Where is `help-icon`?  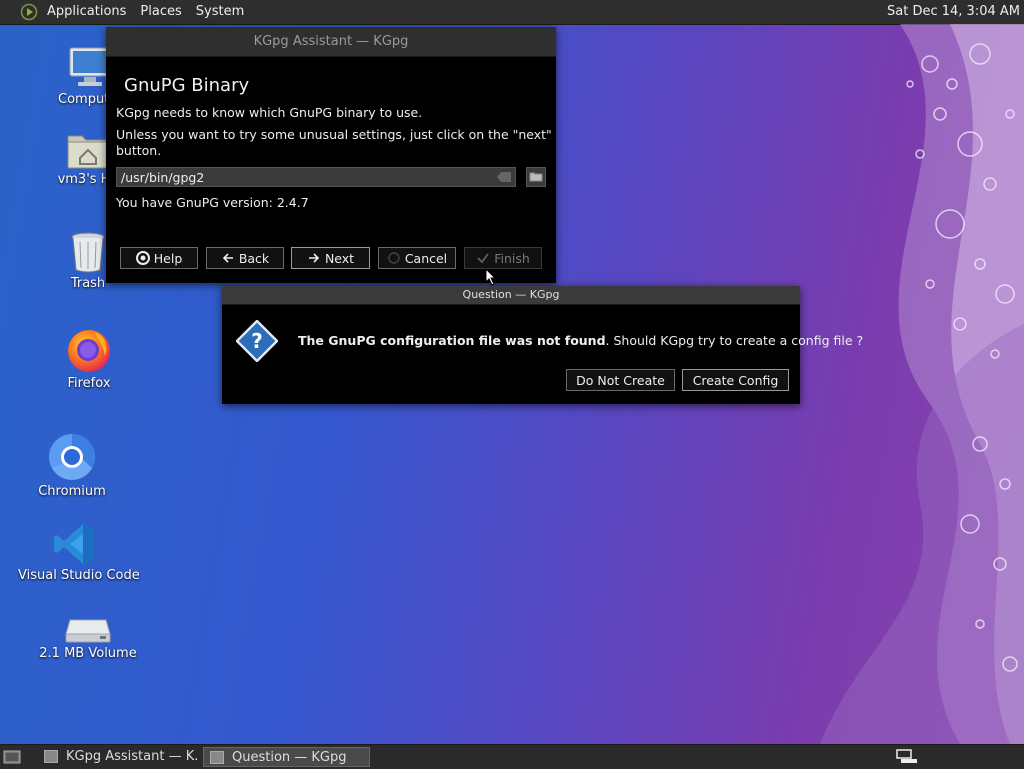 help-icon is located at coordinates (142, 258).